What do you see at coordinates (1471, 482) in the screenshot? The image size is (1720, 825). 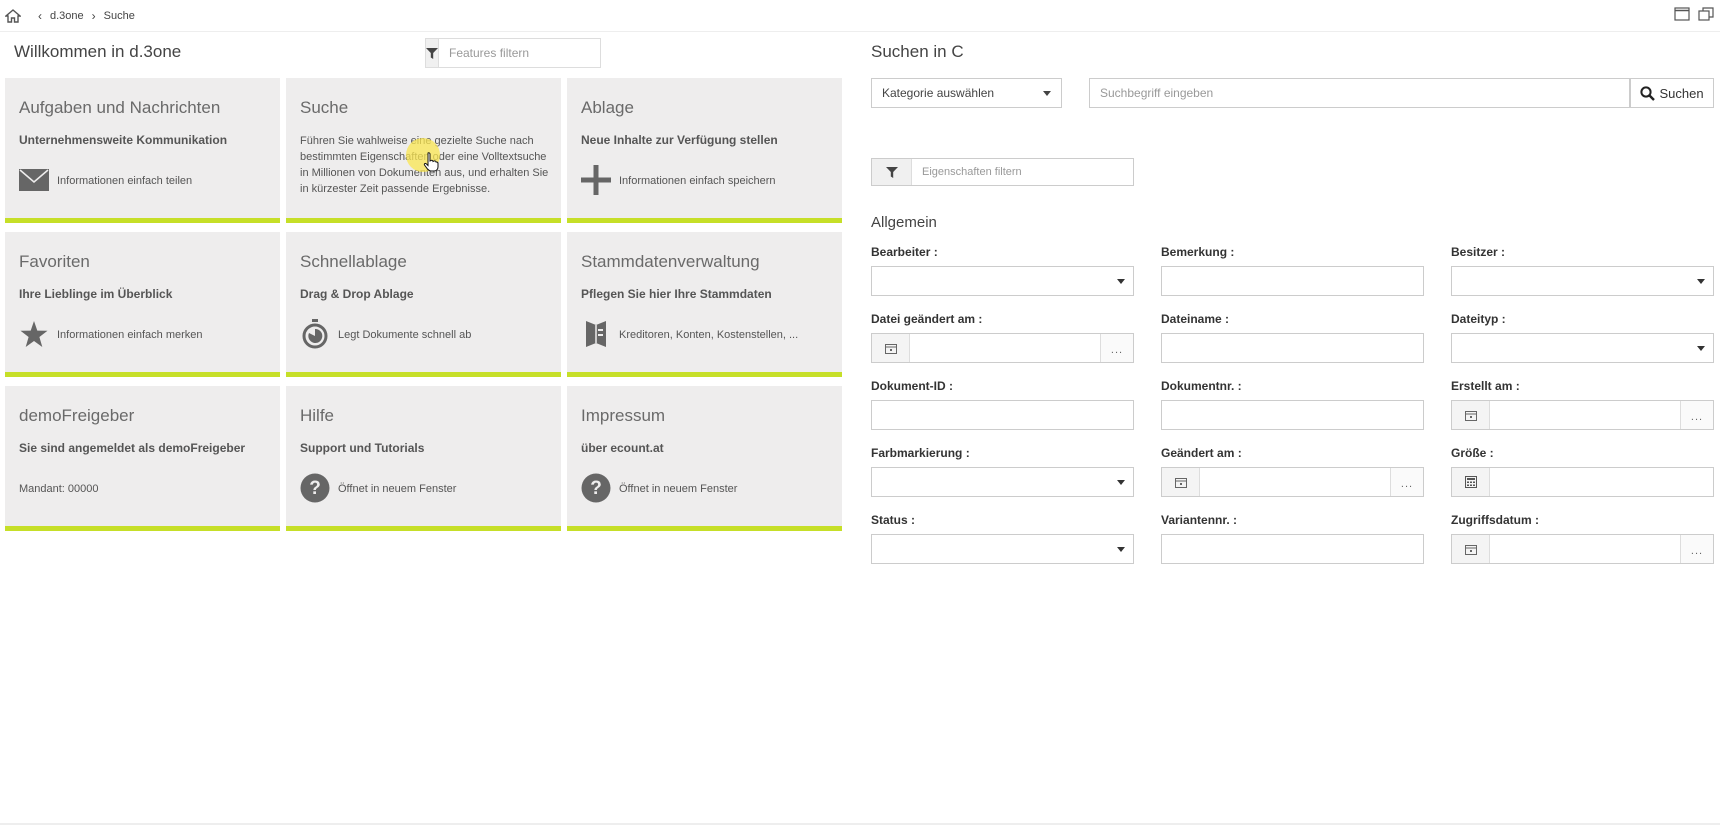 I see `calculator-icon` at bounding box center [1471, 482].